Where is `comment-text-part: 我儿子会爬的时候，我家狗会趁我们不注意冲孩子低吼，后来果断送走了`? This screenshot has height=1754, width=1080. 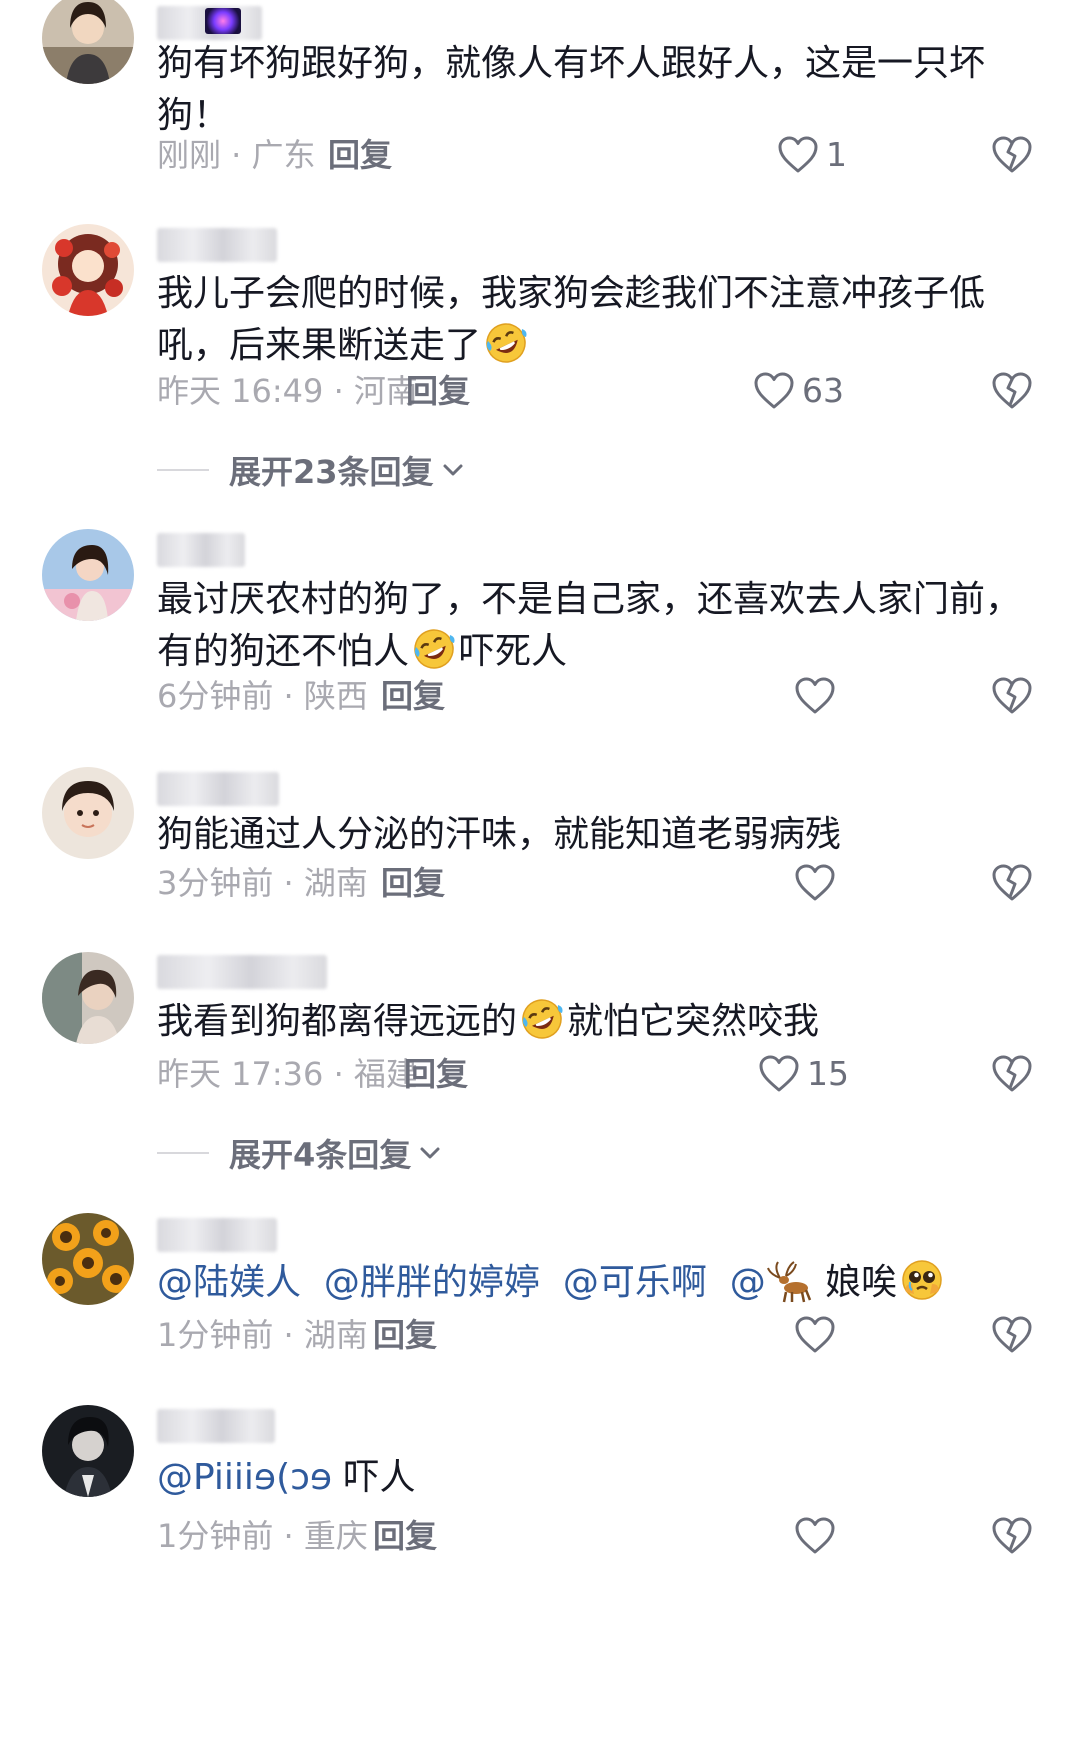
comment-text-part: 我儿子会爬的时候，我家狗会趁我们不注意冲孩子低吼，后来果断送走了 is located at coordinates (571, 319).